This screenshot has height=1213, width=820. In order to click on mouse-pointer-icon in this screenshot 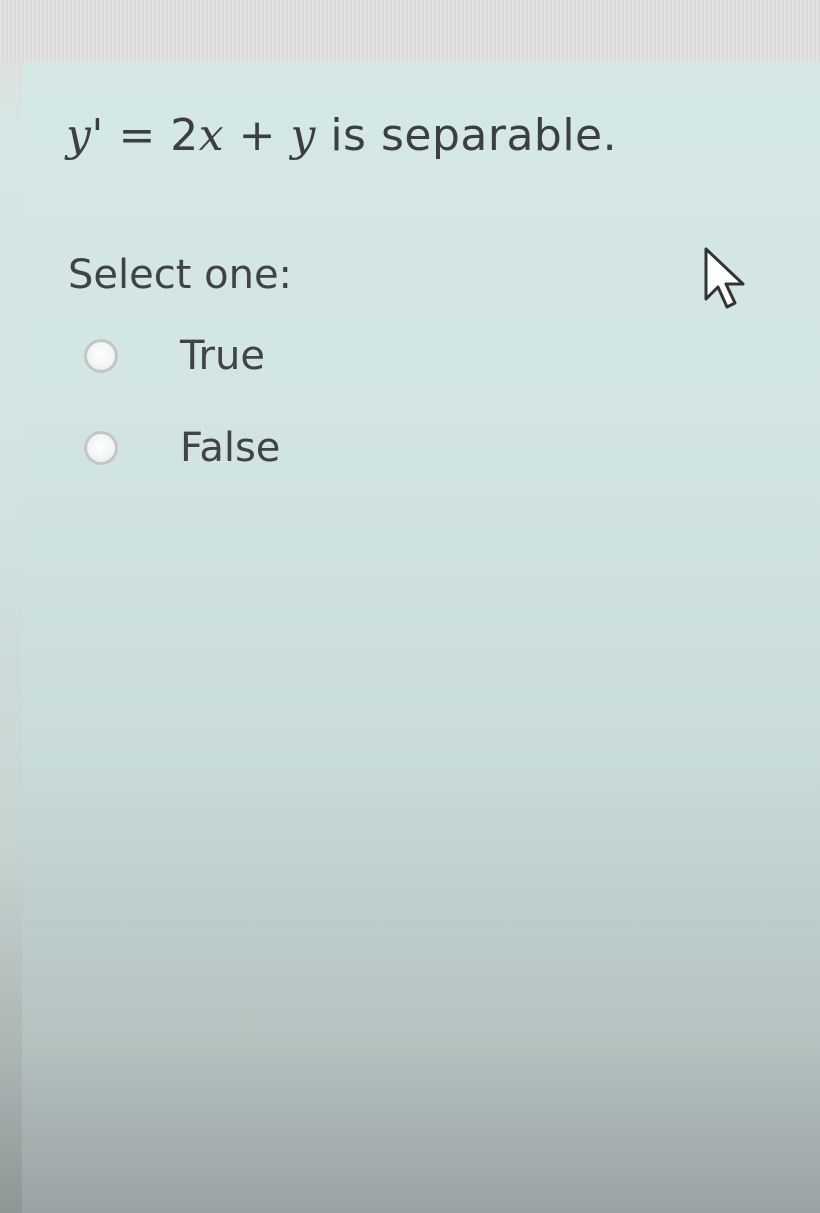, I will do `click(724, 278)`.